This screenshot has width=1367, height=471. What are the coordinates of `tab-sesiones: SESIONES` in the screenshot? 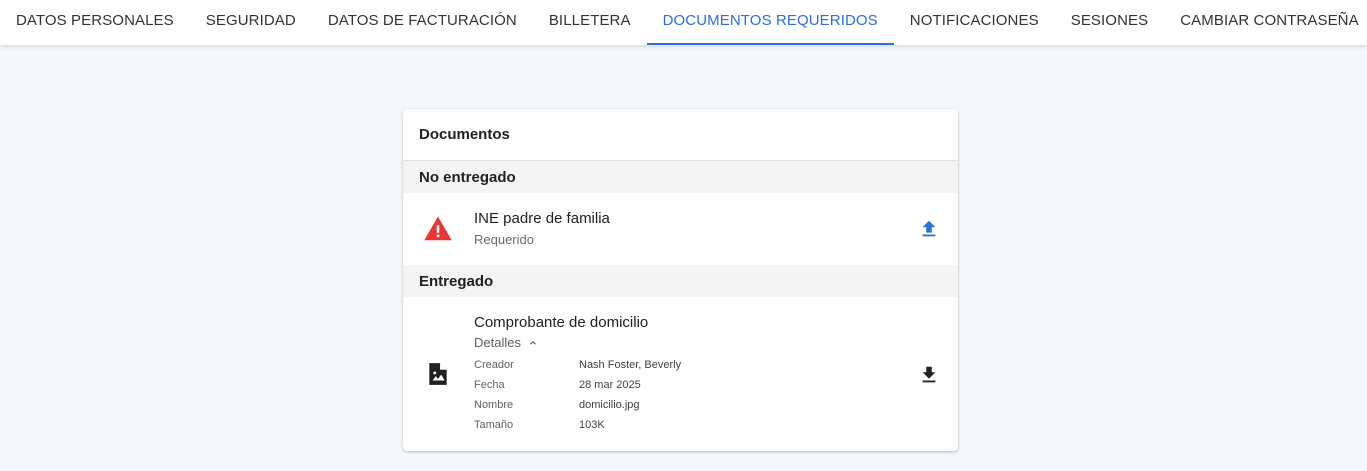 It's located at (1110, 22).